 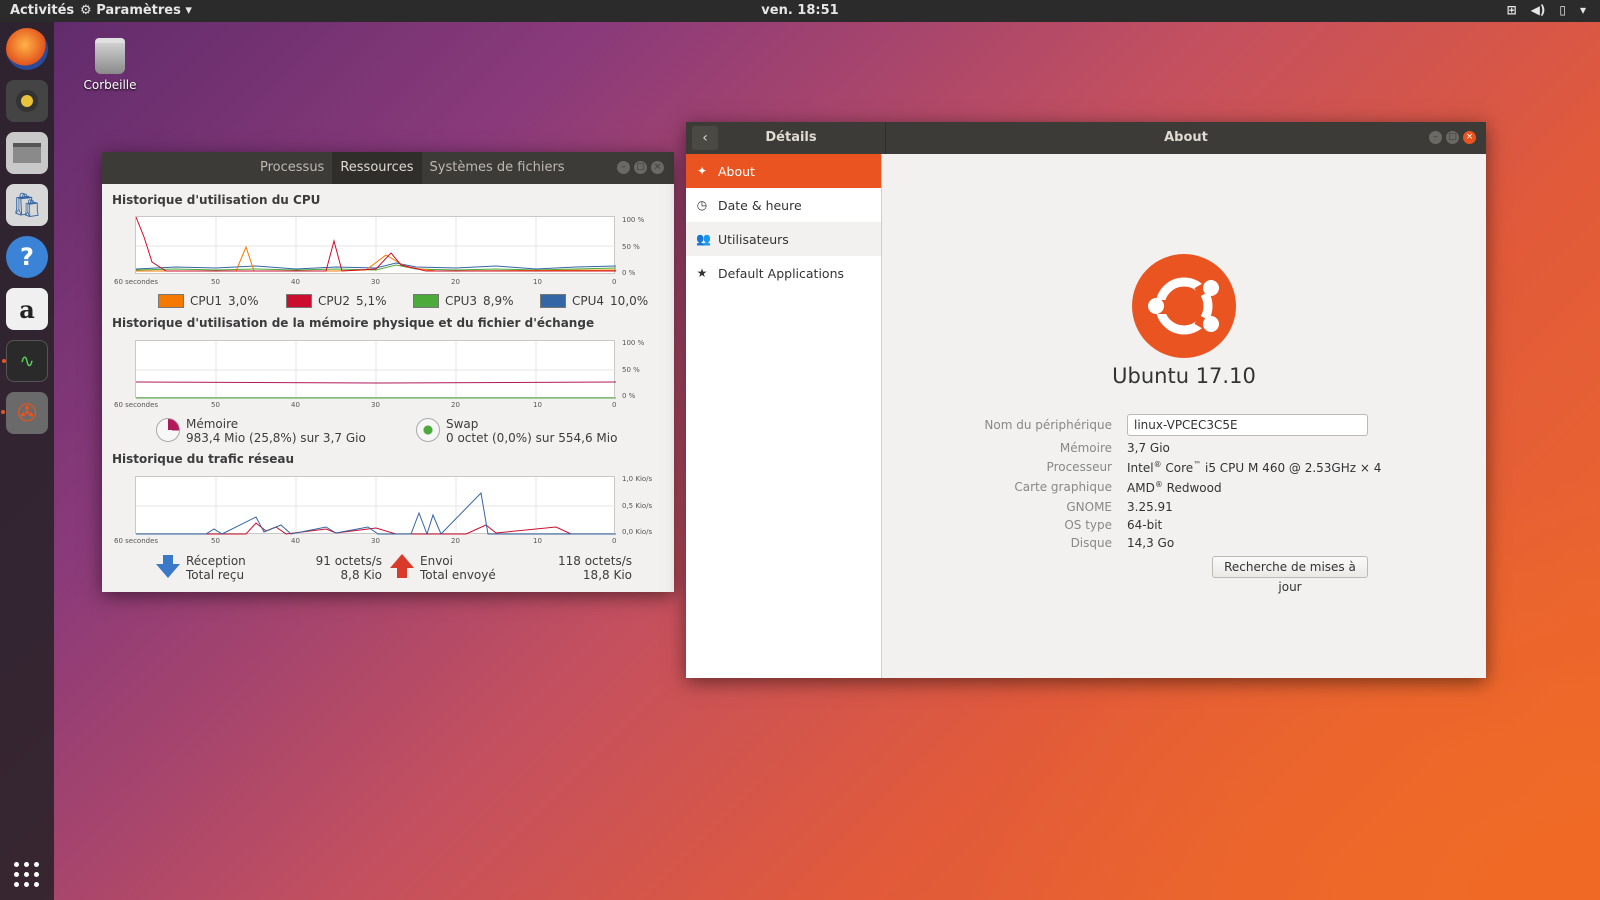 What do you see at coordinates (594, 301) in the screenshot?
I see `cpu4-legend: CPU4 10,0%` at bounding box center [594, 301].